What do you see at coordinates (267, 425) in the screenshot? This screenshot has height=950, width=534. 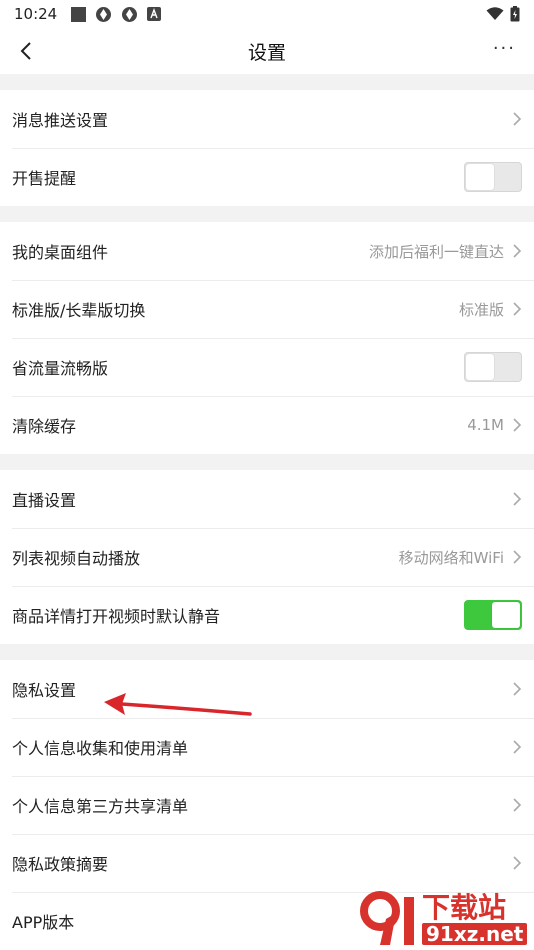 I see `settings-row: 清除缓存 4.1M` at bounding box center [267, 425].